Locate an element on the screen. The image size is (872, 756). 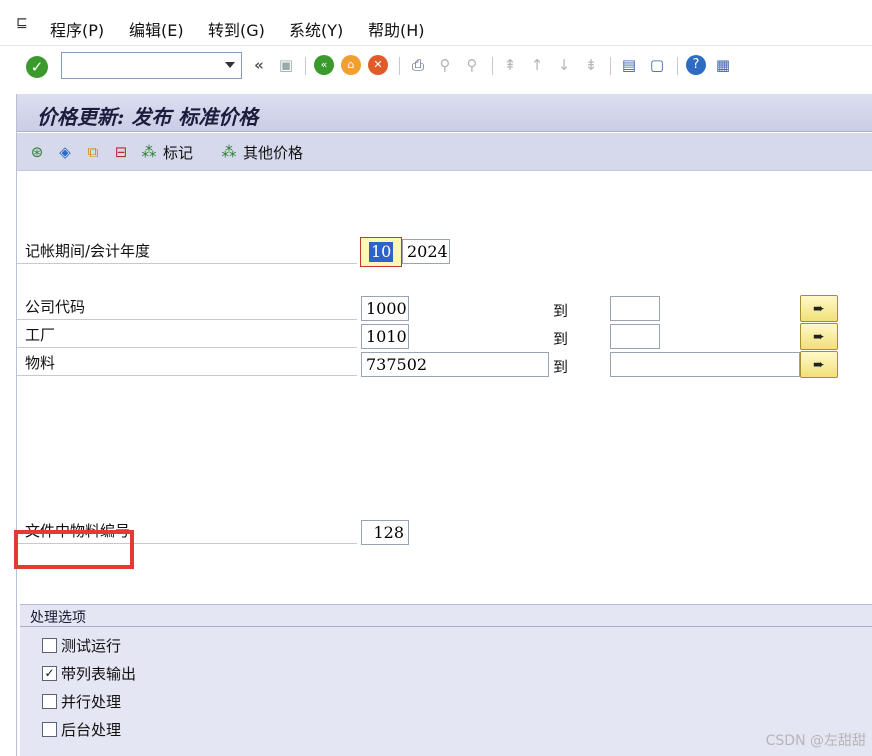
enter-check-icon: ✓ is located at coordinates (37, 67).